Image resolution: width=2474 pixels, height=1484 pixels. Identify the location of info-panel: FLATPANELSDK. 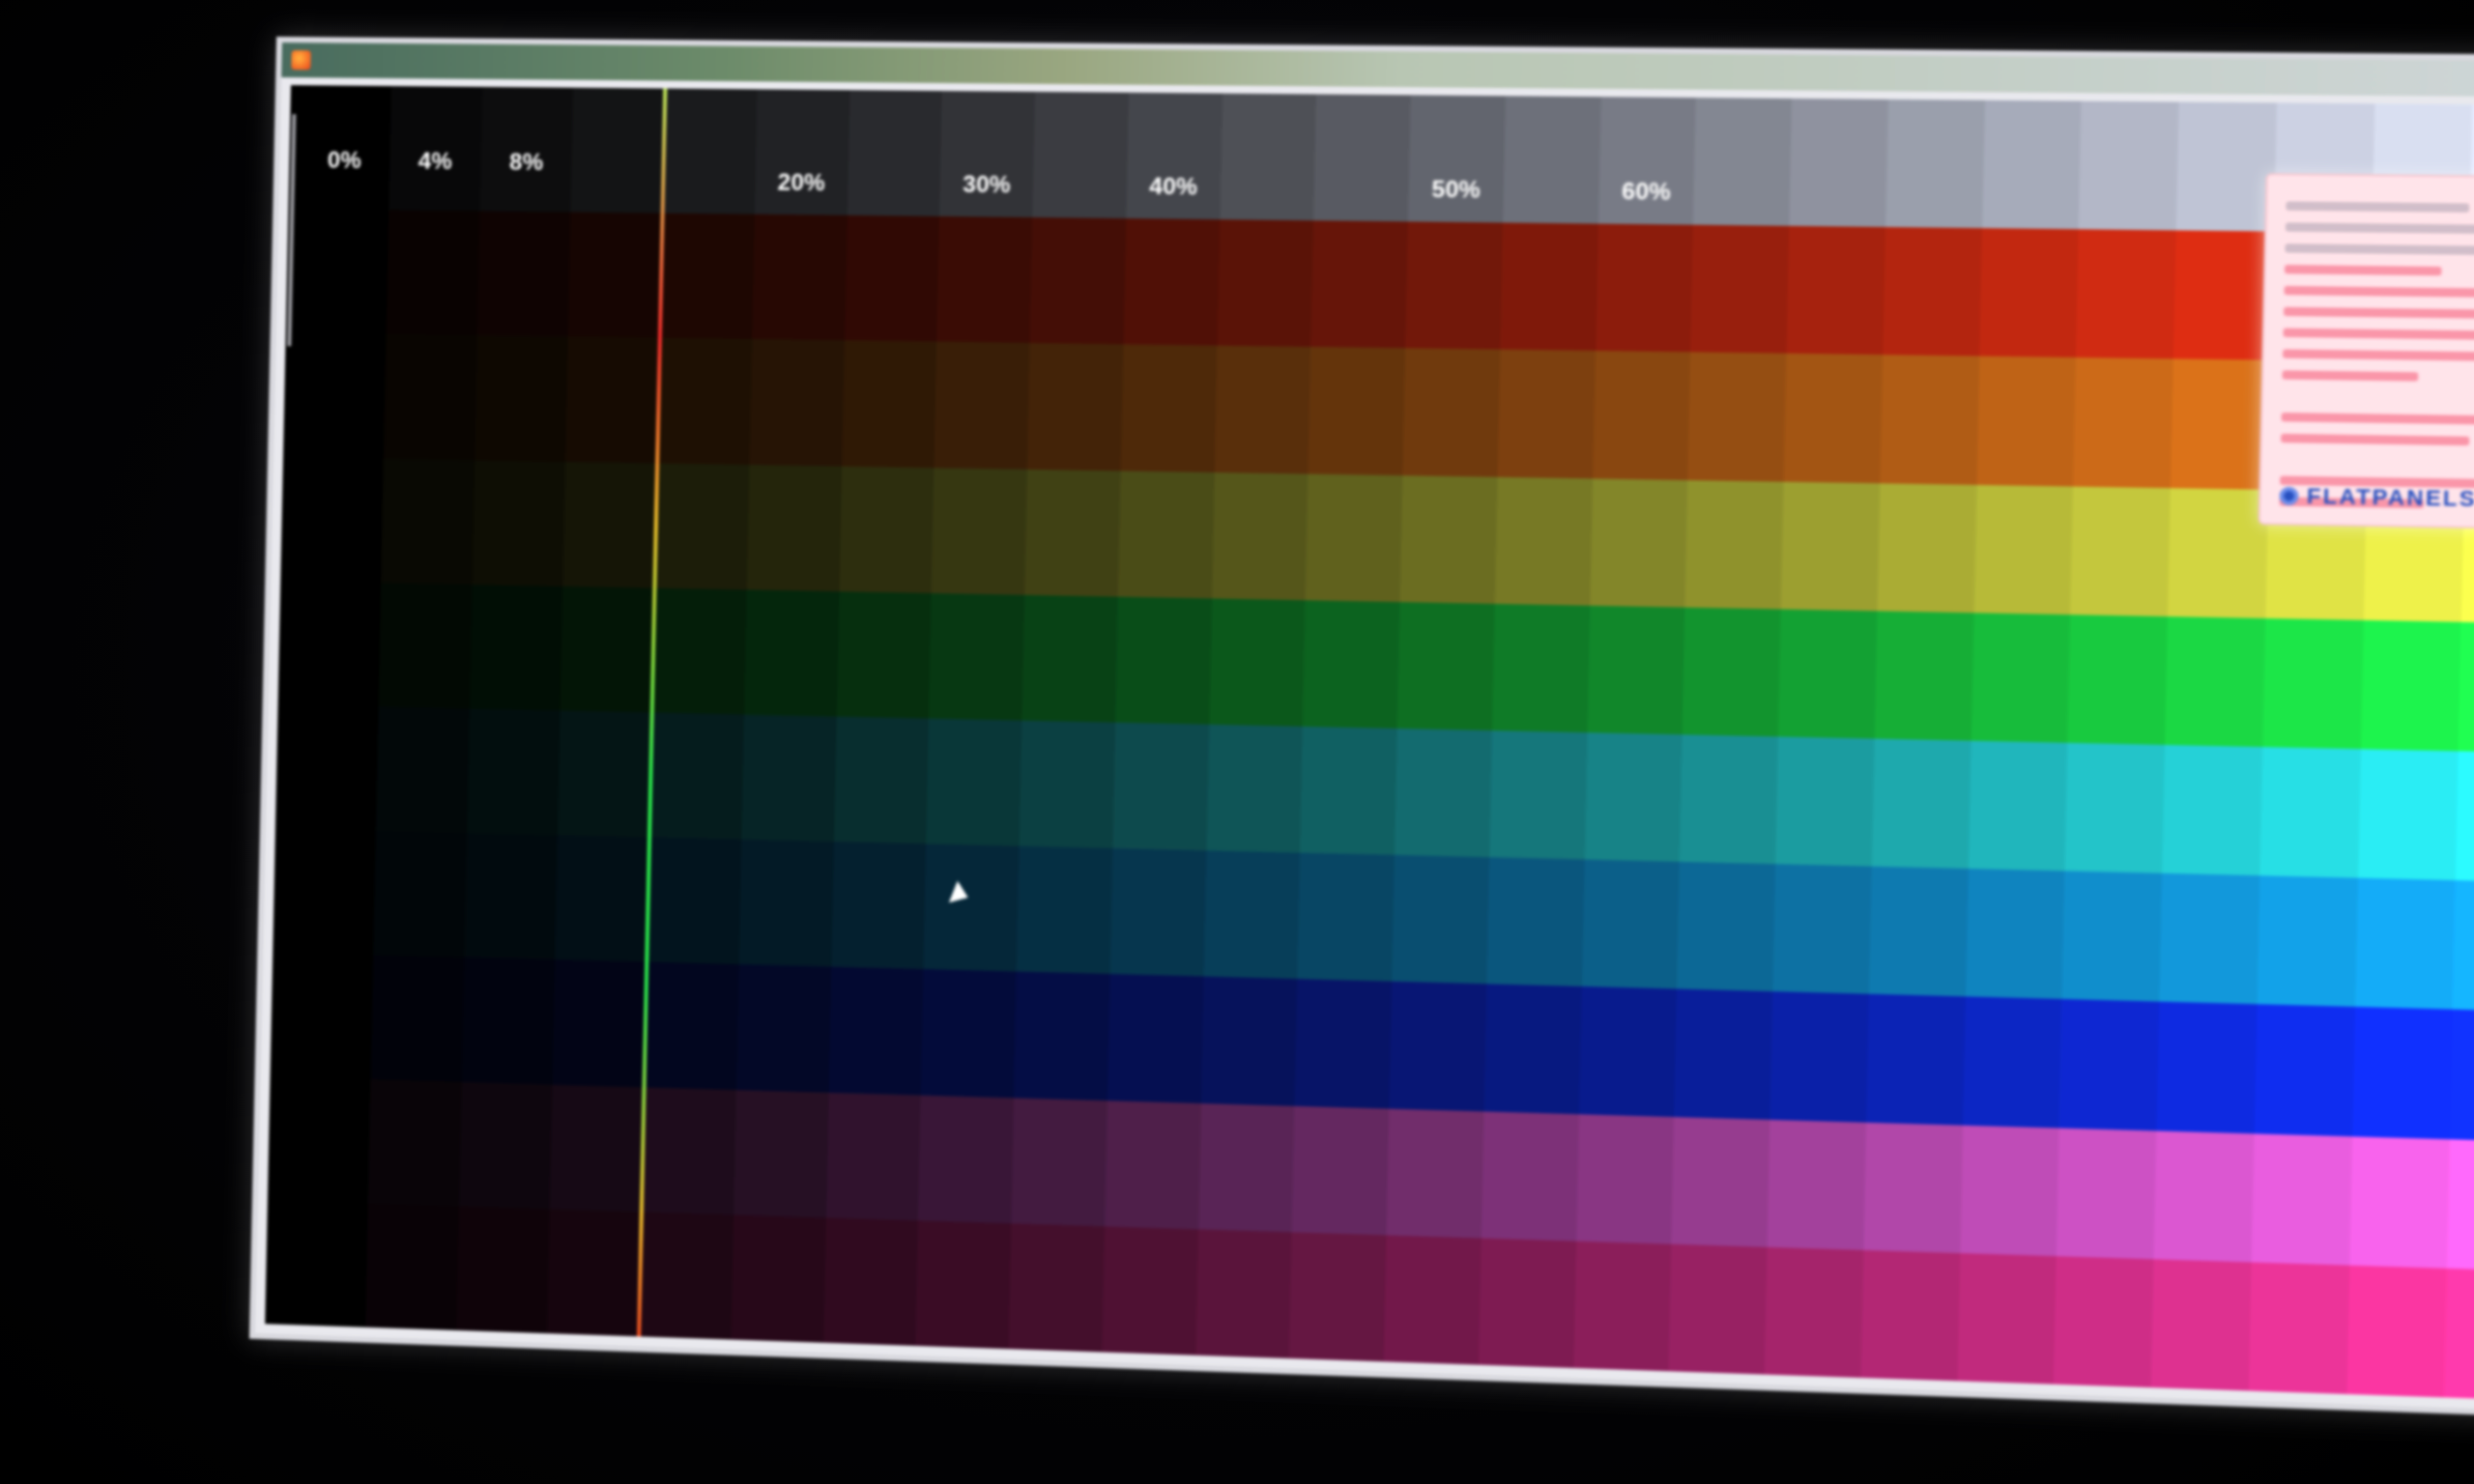
(2366, 351).